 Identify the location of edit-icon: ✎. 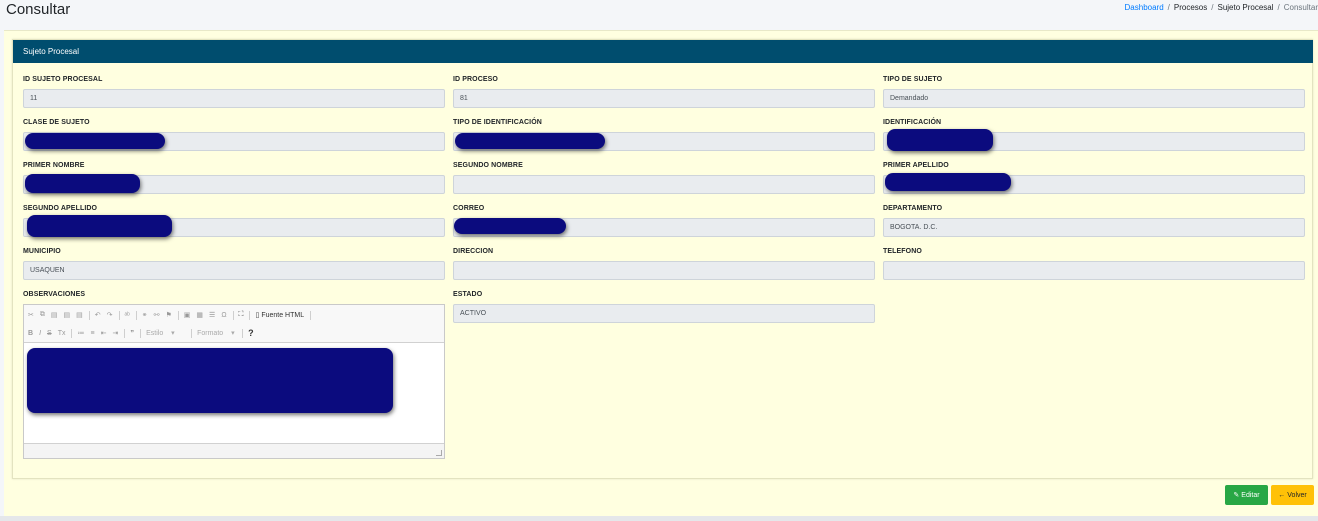
(1236, 495).